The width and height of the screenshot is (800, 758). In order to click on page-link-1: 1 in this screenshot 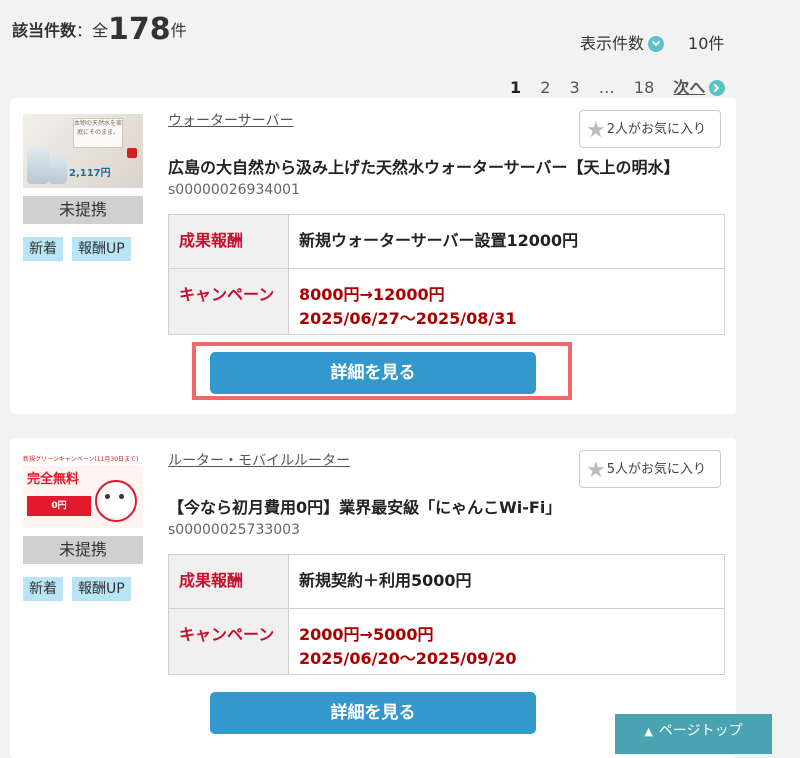, I will do `click(515, 87)`.